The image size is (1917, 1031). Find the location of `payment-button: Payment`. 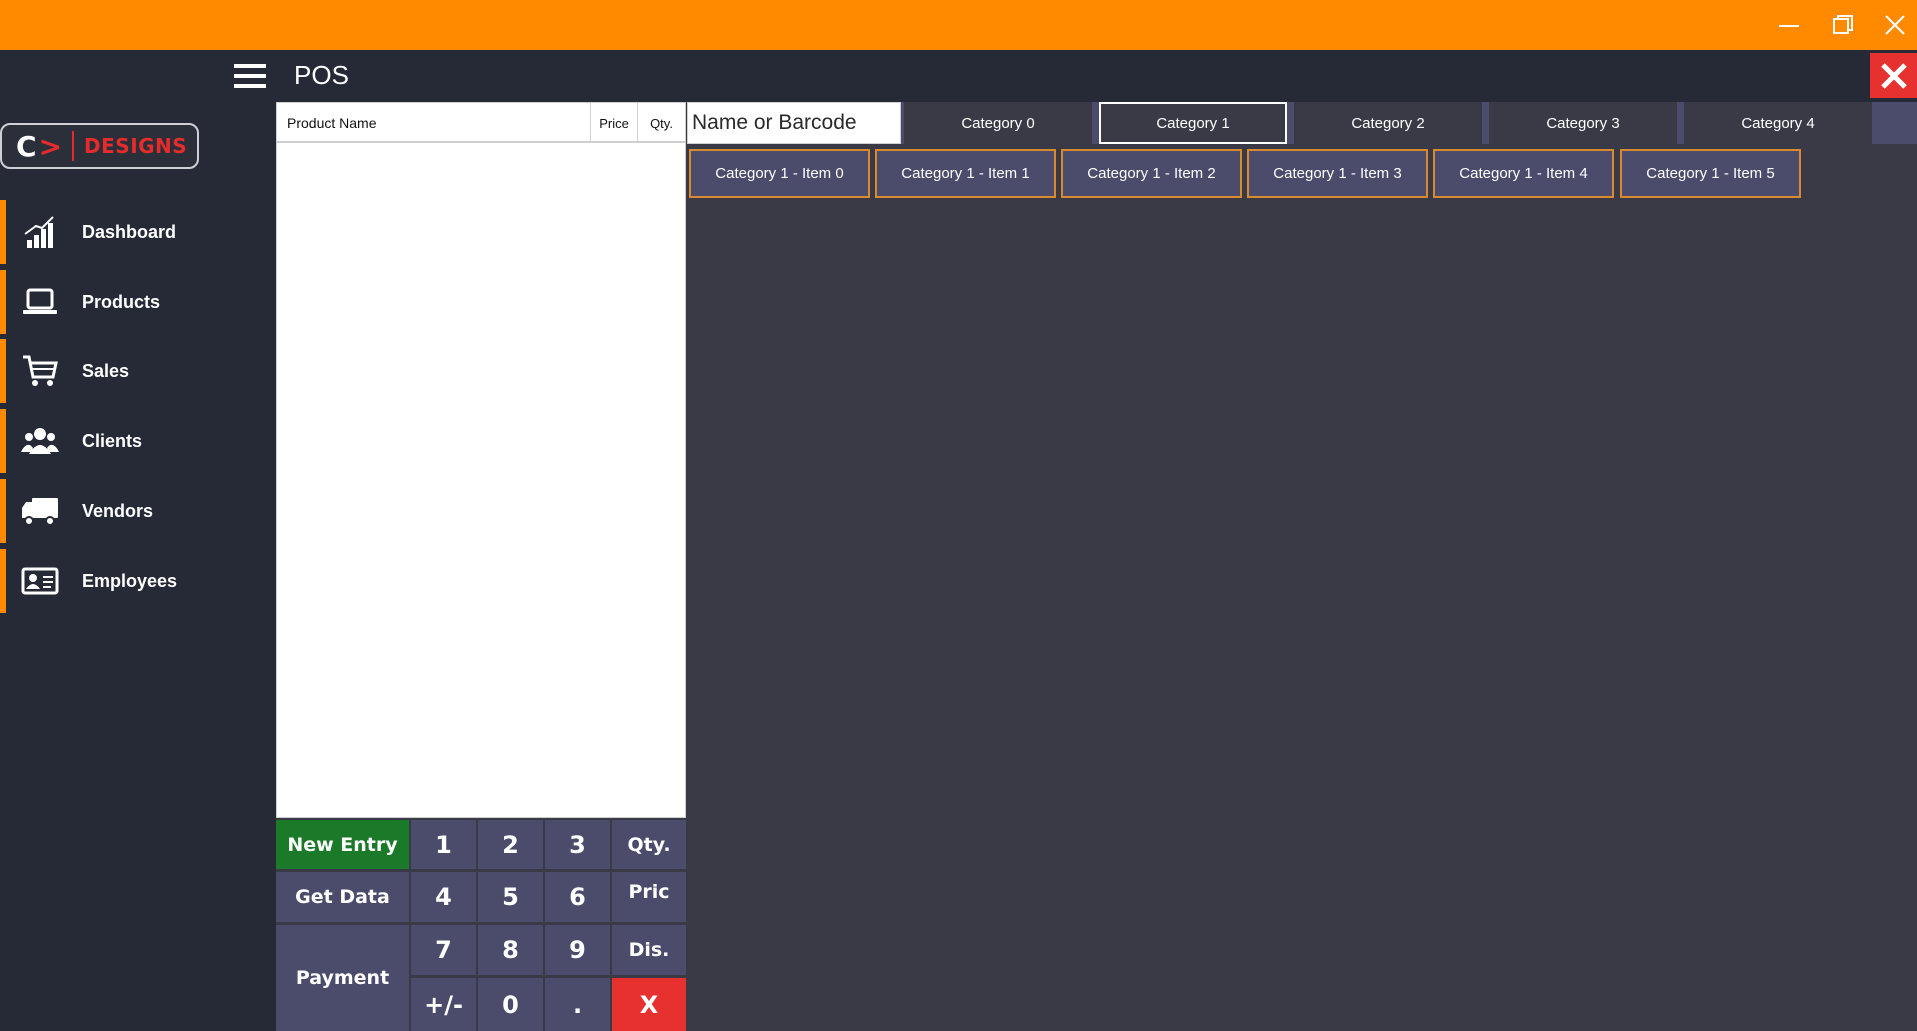

payment-button: Payment is located at coordinates (342, 978).